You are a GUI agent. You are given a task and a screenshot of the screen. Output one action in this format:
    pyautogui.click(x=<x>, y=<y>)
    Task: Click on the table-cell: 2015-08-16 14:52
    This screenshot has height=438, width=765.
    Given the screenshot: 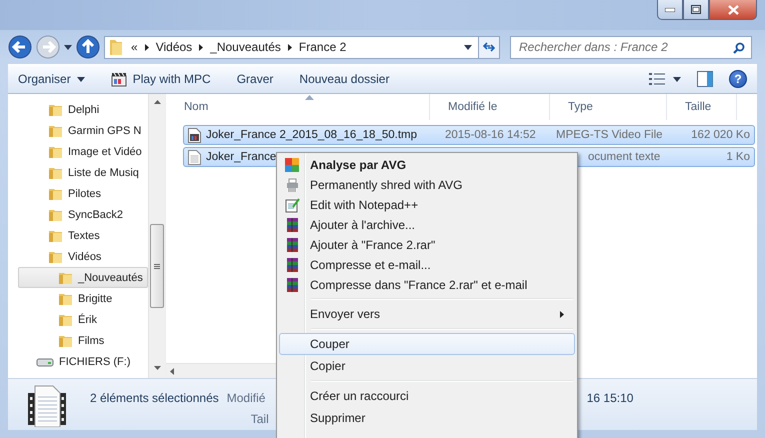 What is the action you would take?
    pyautogui.click(x=490, y=135)
    